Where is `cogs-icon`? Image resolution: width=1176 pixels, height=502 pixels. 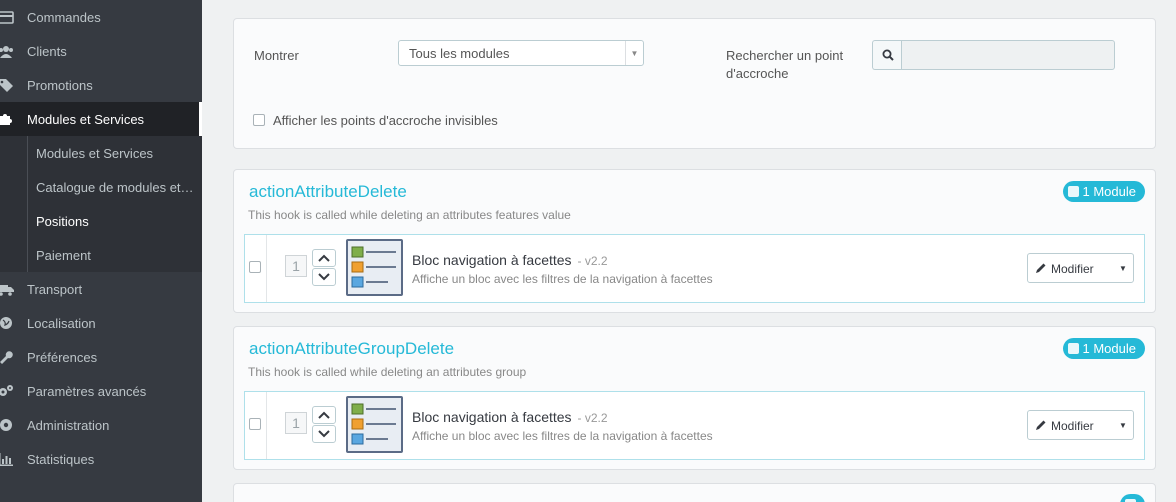
cogs-icon is located at coordinates (7, 391).